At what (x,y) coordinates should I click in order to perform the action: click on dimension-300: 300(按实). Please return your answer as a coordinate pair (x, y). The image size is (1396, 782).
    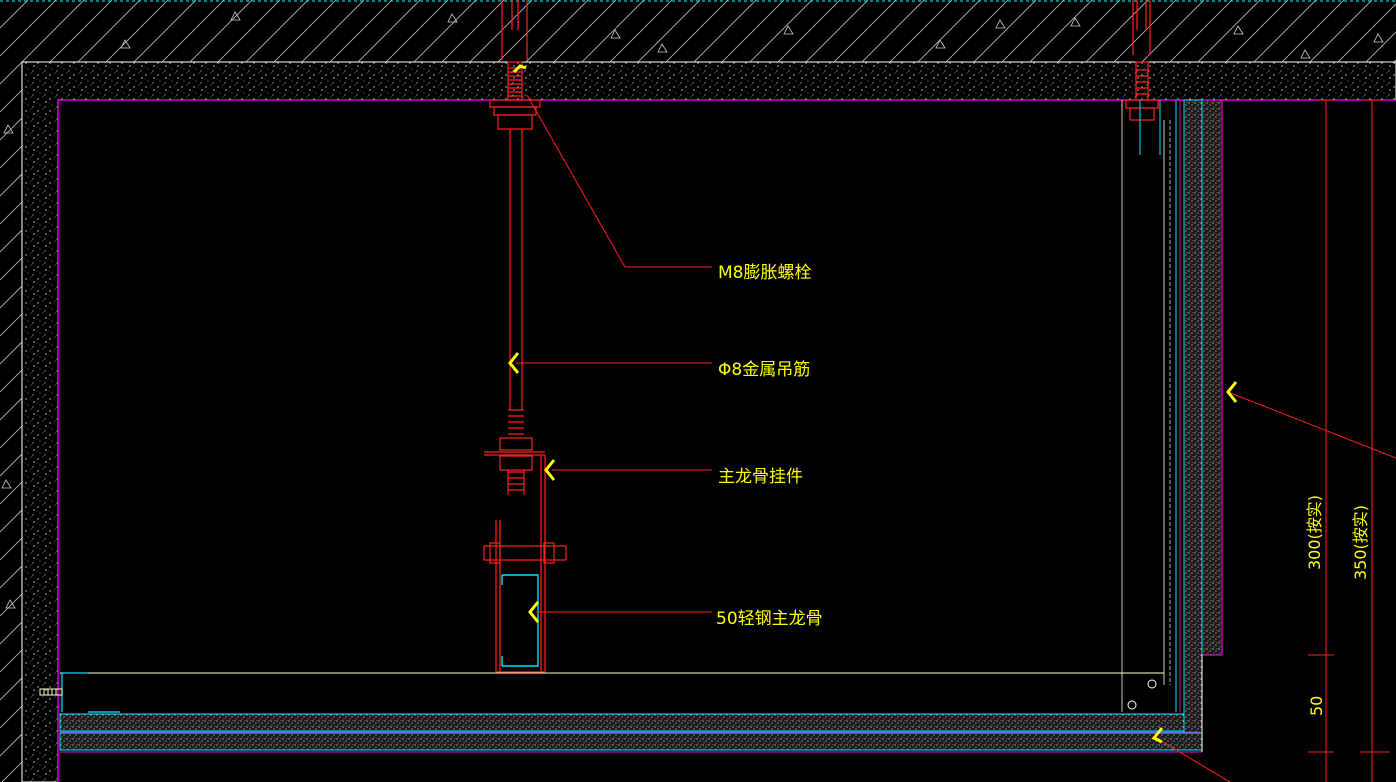
    Looking at the image, I should click on (1314, 532).